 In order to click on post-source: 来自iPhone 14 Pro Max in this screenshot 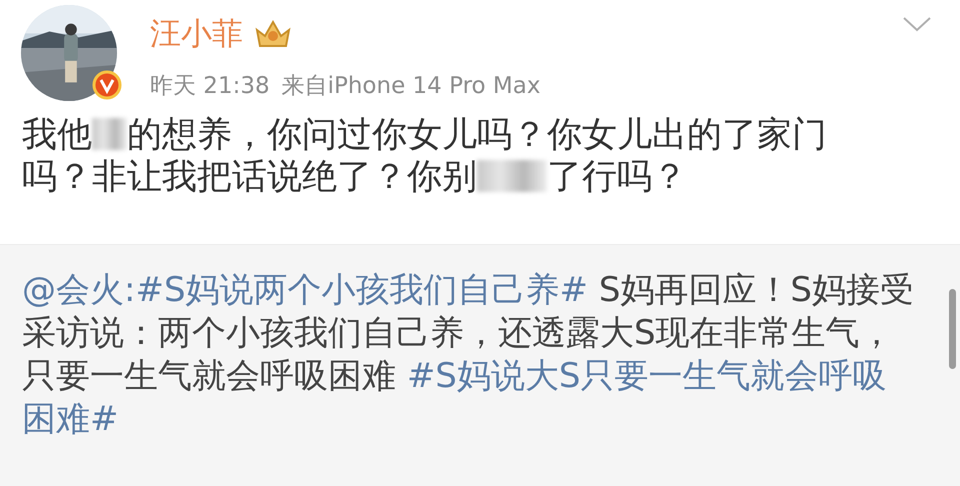, I will do `click(411, 86)`.